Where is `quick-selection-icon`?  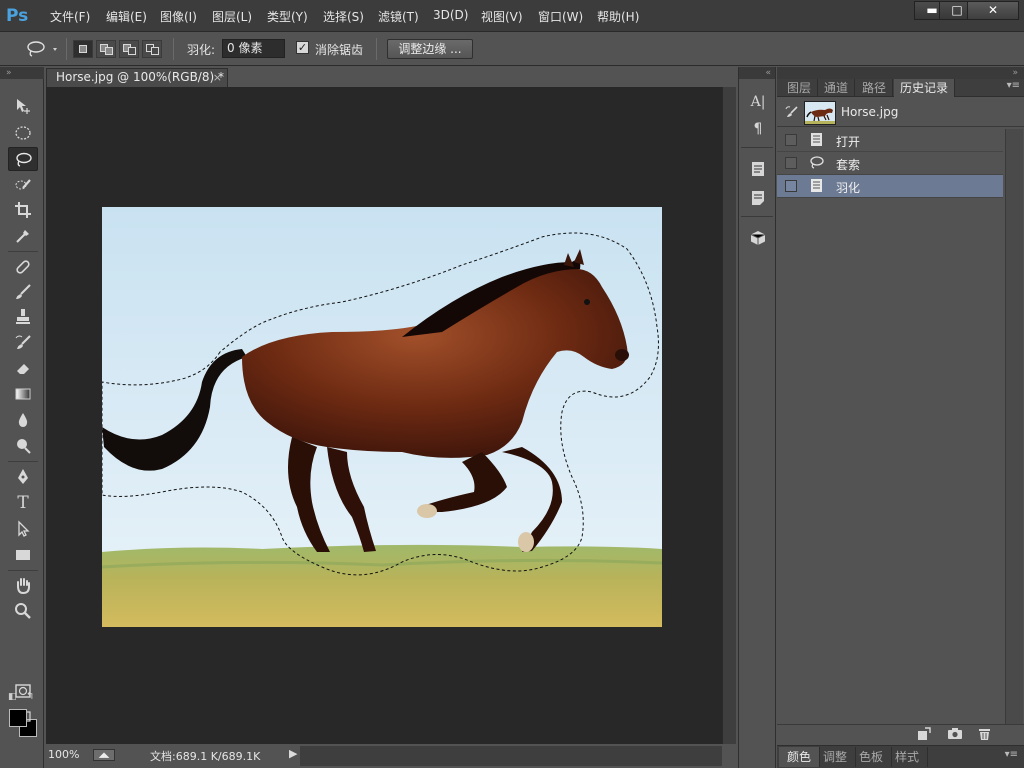 quick-selection-icon is located at coordinates (23, 185).